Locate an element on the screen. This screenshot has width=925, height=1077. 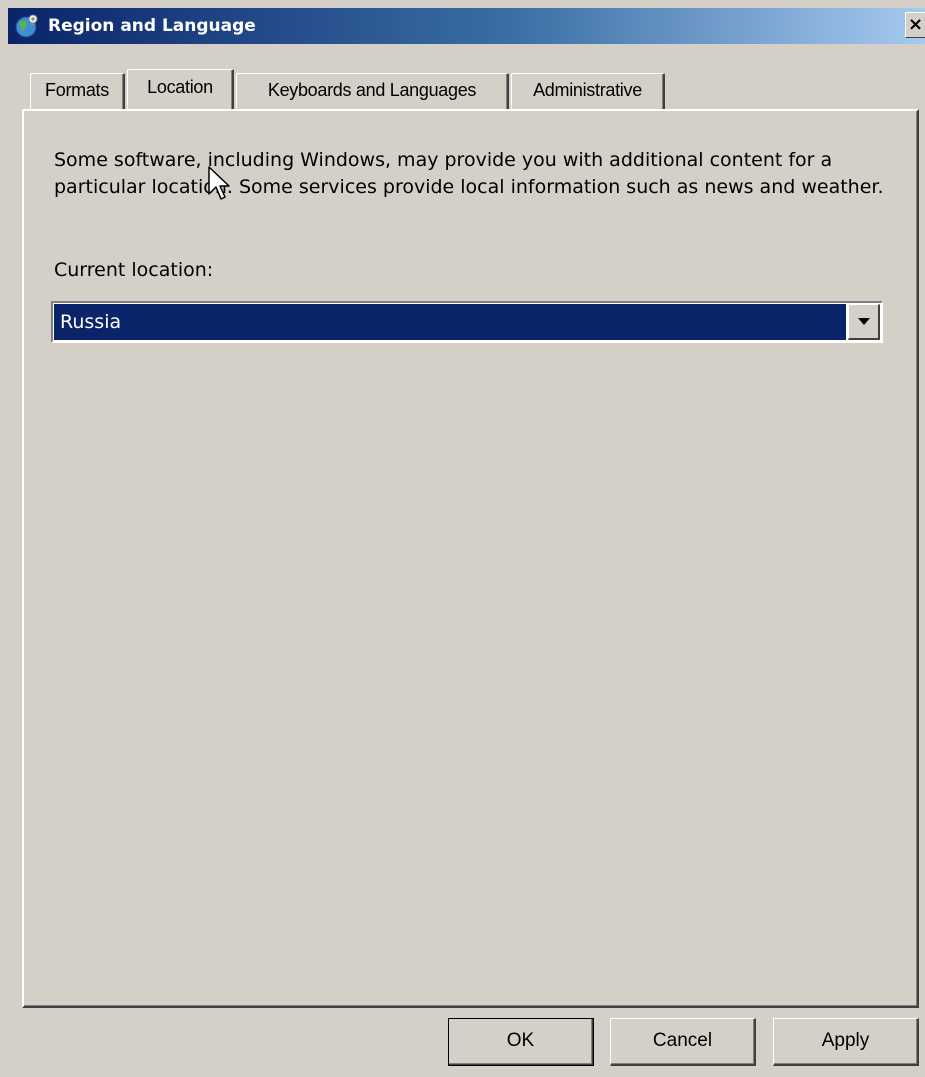
tab-location-label: Location is located at coordinates (180, 87).